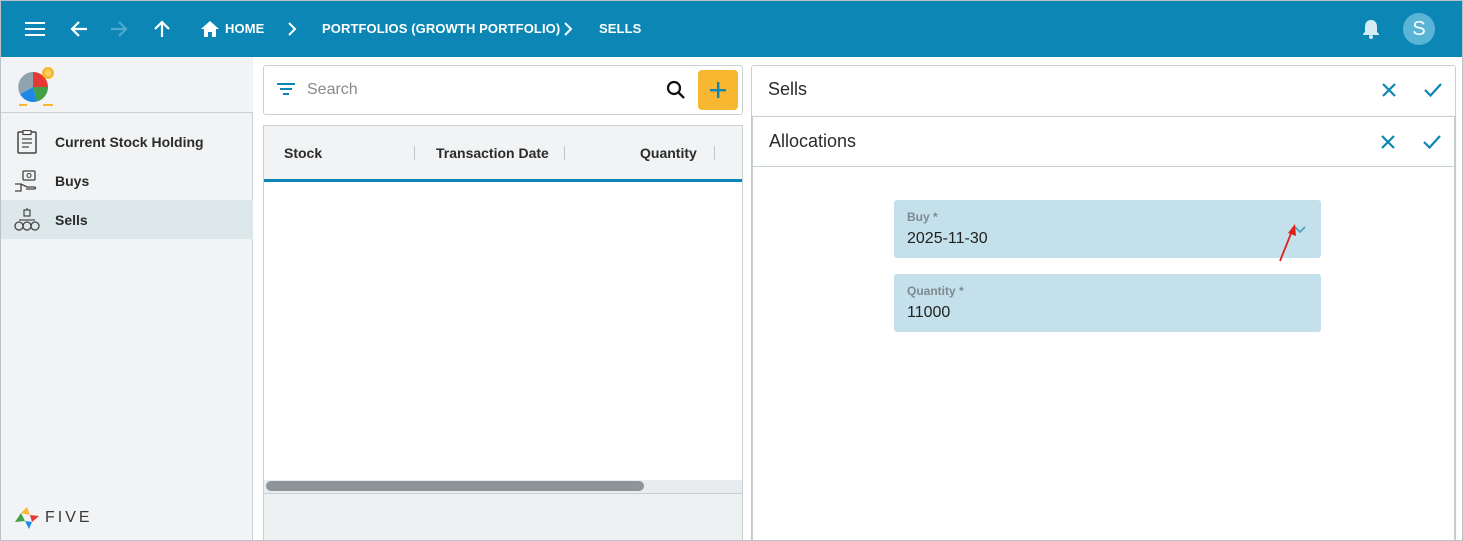  Describe the element at coordinates (441, 28) in the screenshot. I see `breadcrumb-portfolios: PORTFOLIOS (GROWTH PORTFOLIO)` at that location.